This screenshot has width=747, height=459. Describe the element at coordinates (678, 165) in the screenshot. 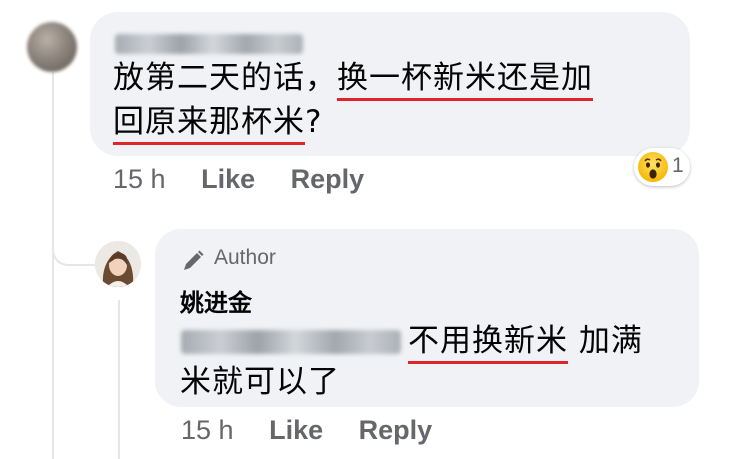

I see `reaction-count: 1` at that location.